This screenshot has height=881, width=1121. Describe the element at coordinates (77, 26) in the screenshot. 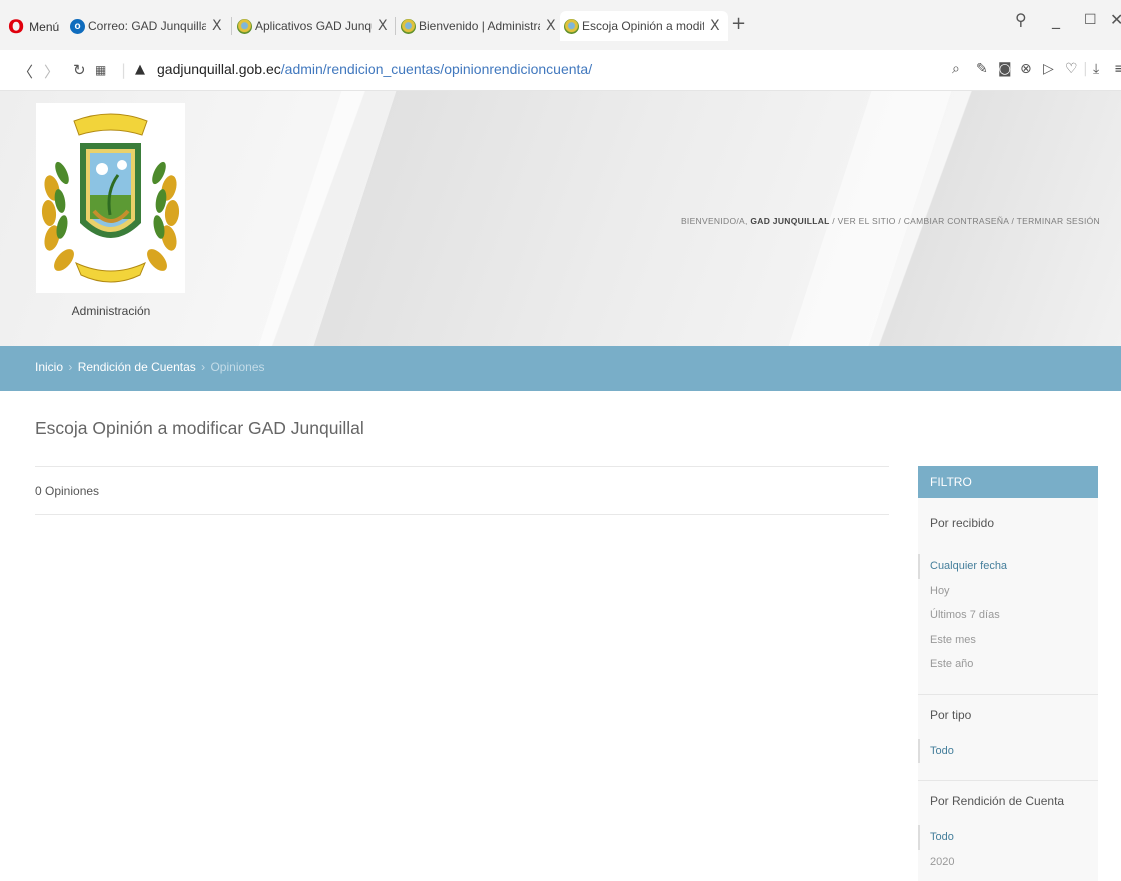

I see `outlook-icon: o` at that location.